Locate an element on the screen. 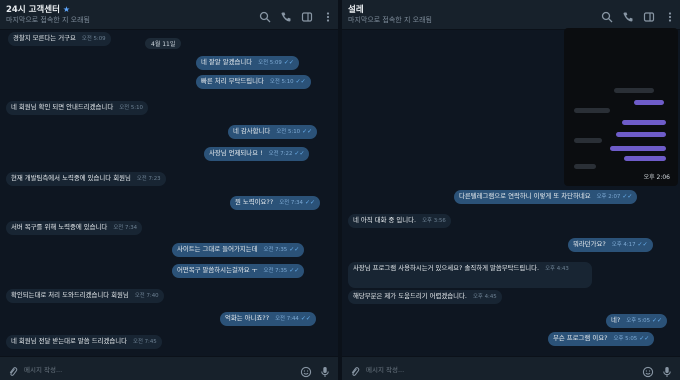  message-bubble: 네 회원님 확인 되면 안내드리겠습니다 오전 5:10 is located at coordinates (77, 108).